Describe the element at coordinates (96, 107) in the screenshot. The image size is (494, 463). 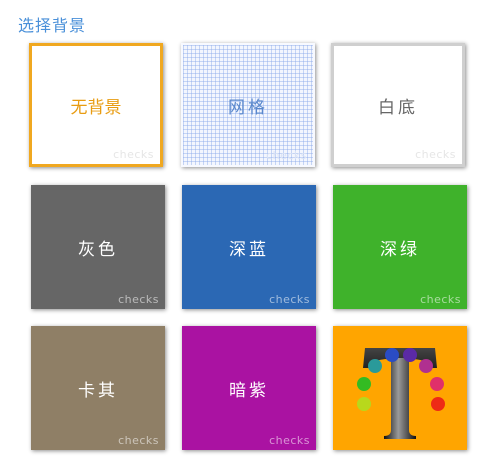
I see `bg-option-label: 无背景` at that location.